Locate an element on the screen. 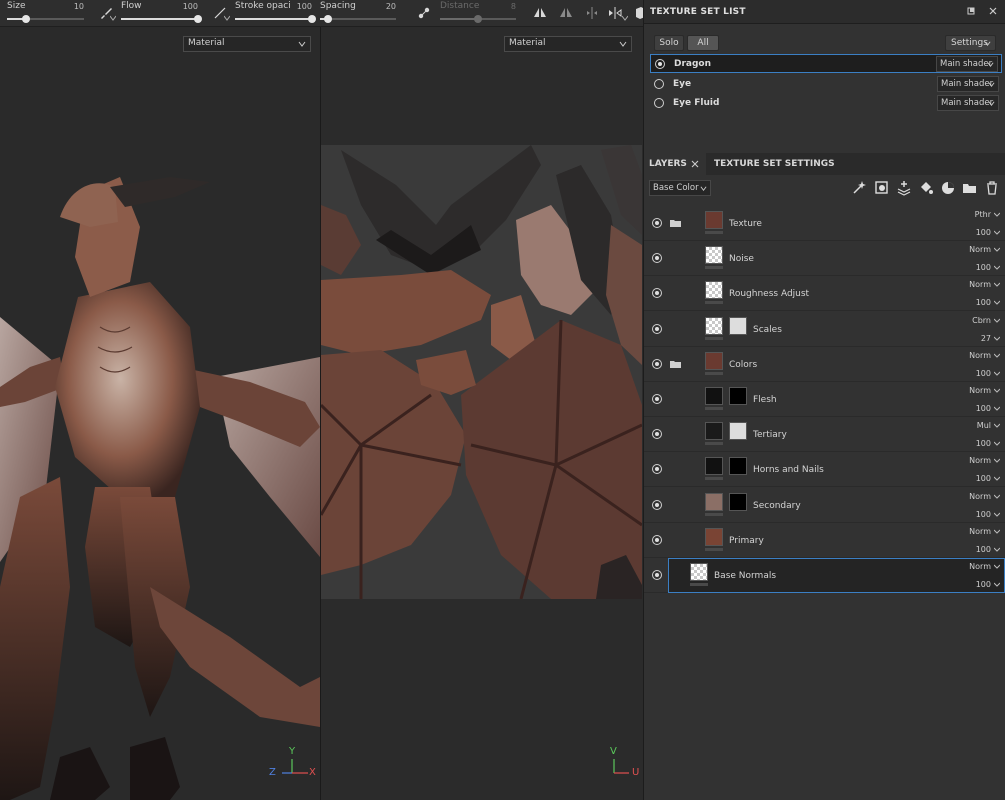 This screenshot has width=1005, height=800. flow-value: 100 is located at coordinates (190, 6).